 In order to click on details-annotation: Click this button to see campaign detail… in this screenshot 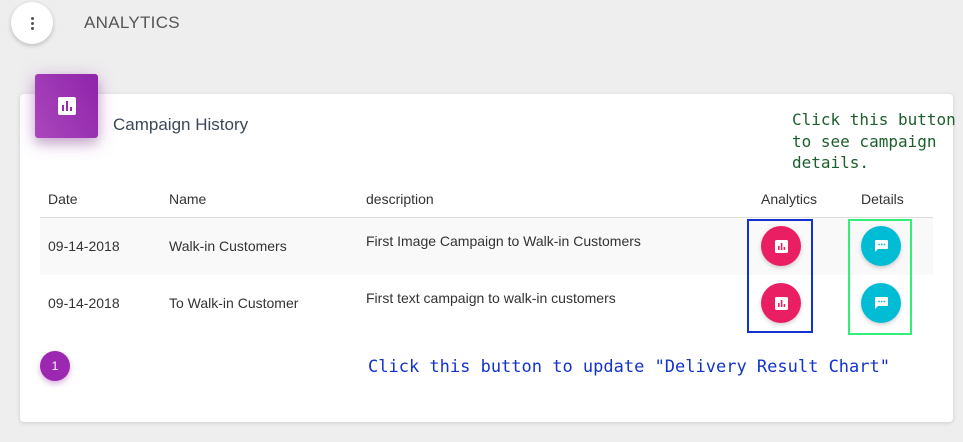, I will do `click(874, 141)`.